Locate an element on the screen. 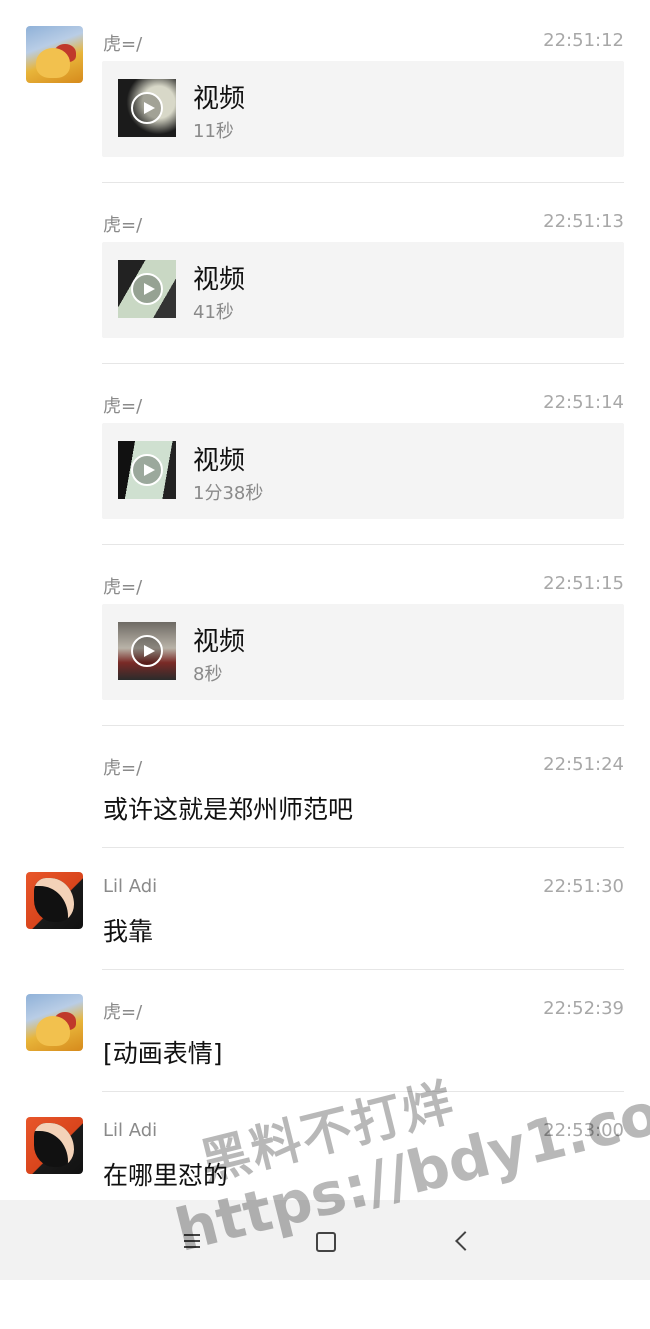 This screenshot has height=1329, width=650. video-duration: 11秒 is located at coordinates (213, 131).